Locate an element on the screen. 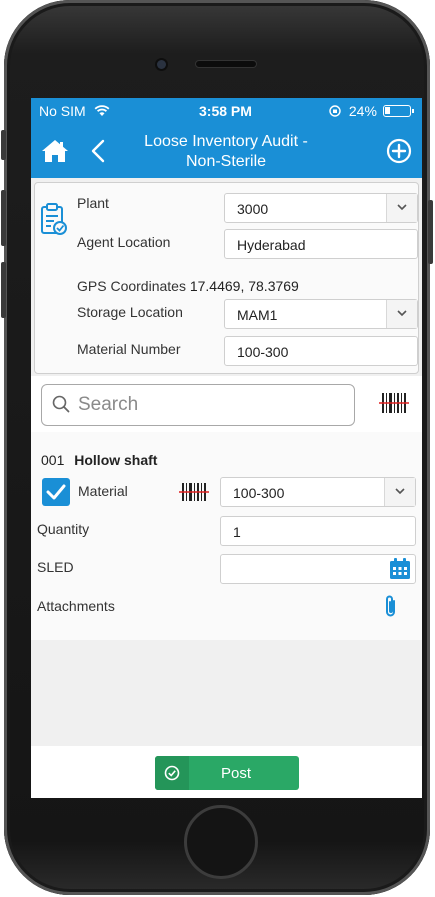 The height and width of the screenshot is (897, 435). home-button is located at coordinates (221, 842).